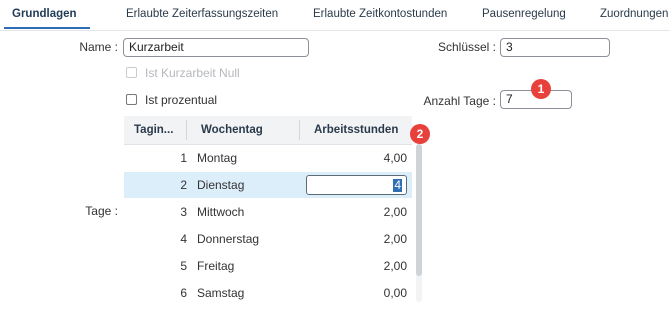 This screenshot has width=670, height=311. I want to click on cell-index: 6, so click(183, 293).